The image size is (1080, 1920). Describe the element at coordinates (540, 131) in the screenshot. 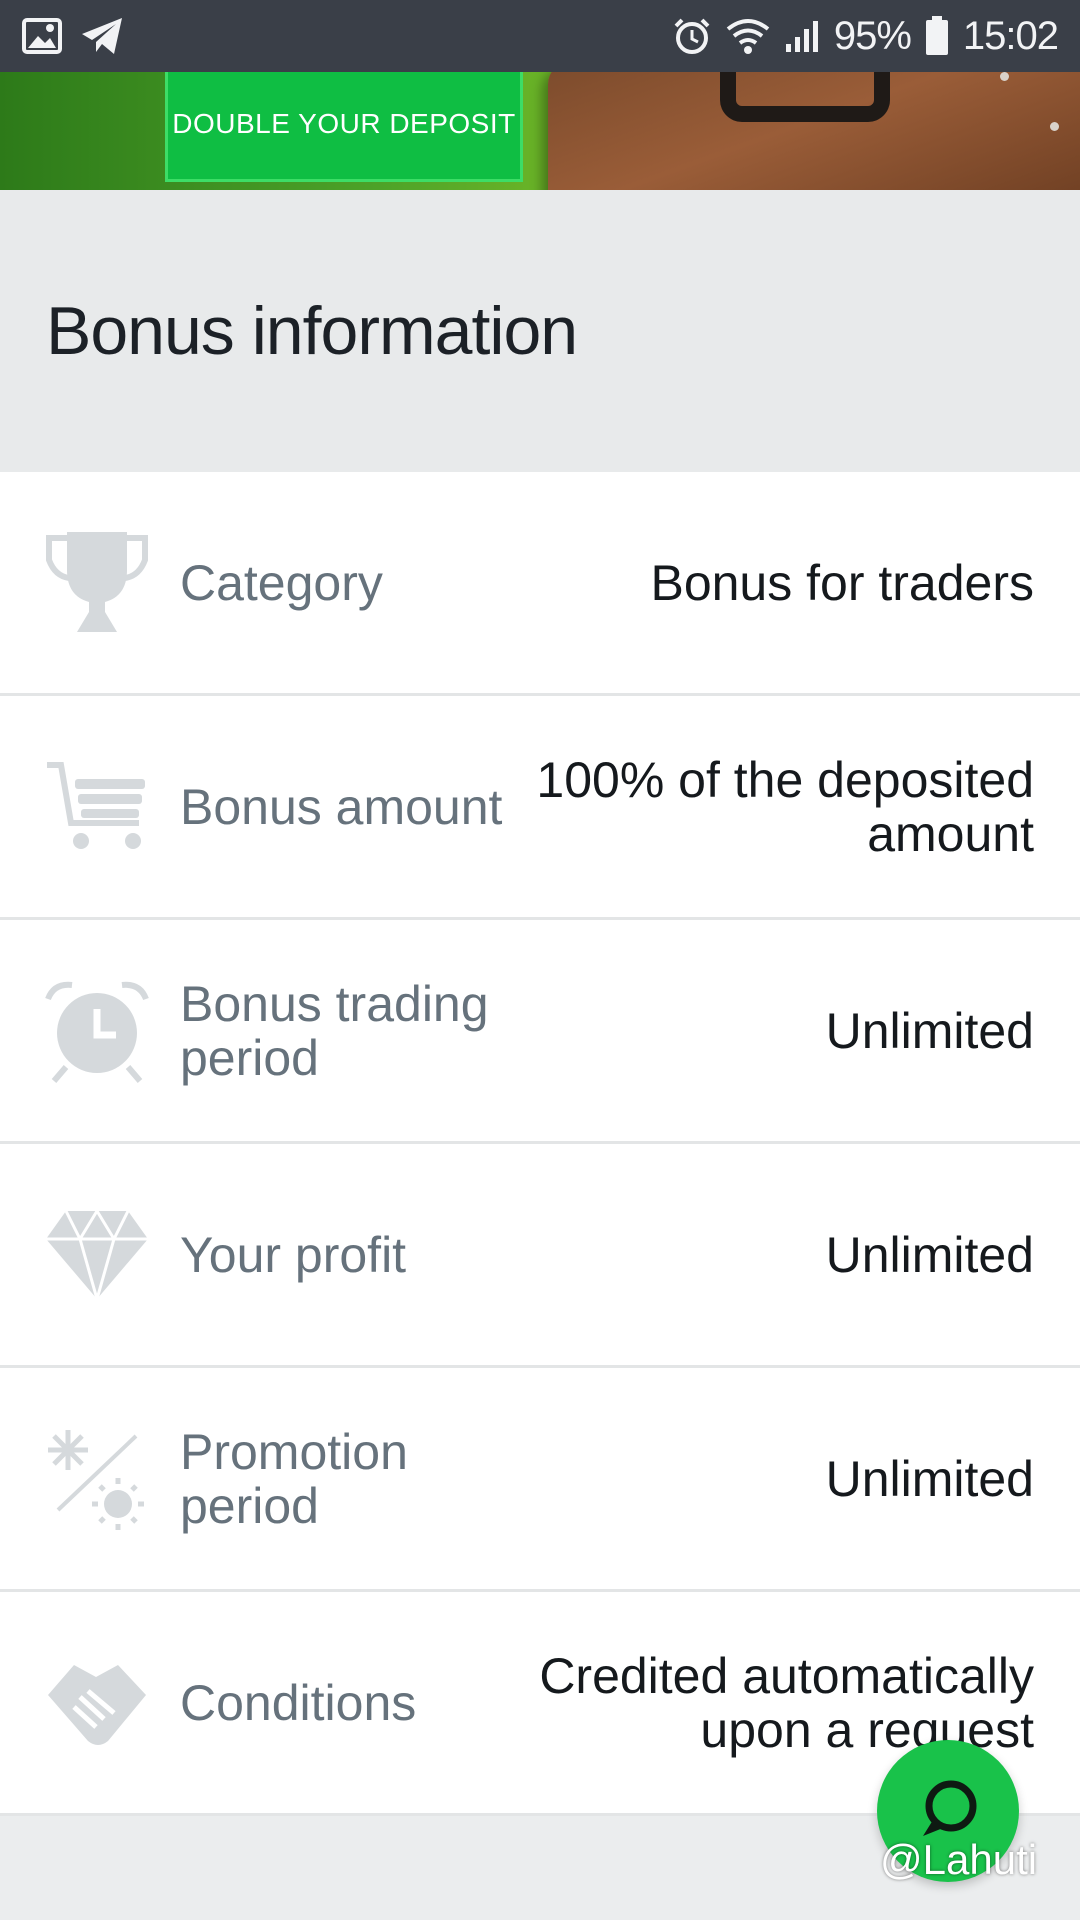

I see `promo-banner: DOUBLE YOUR DEPOSIT` at that location.